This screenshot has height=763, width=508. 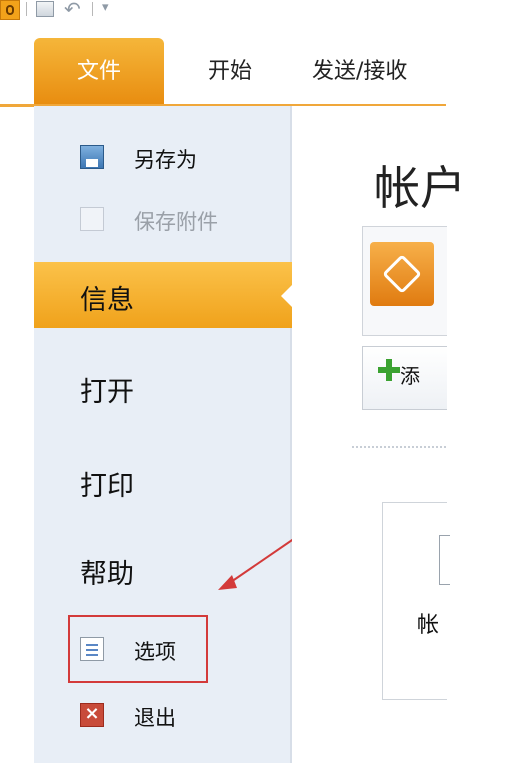 I want to click on annotation-arrow-icon, so click(x=258, y=562).